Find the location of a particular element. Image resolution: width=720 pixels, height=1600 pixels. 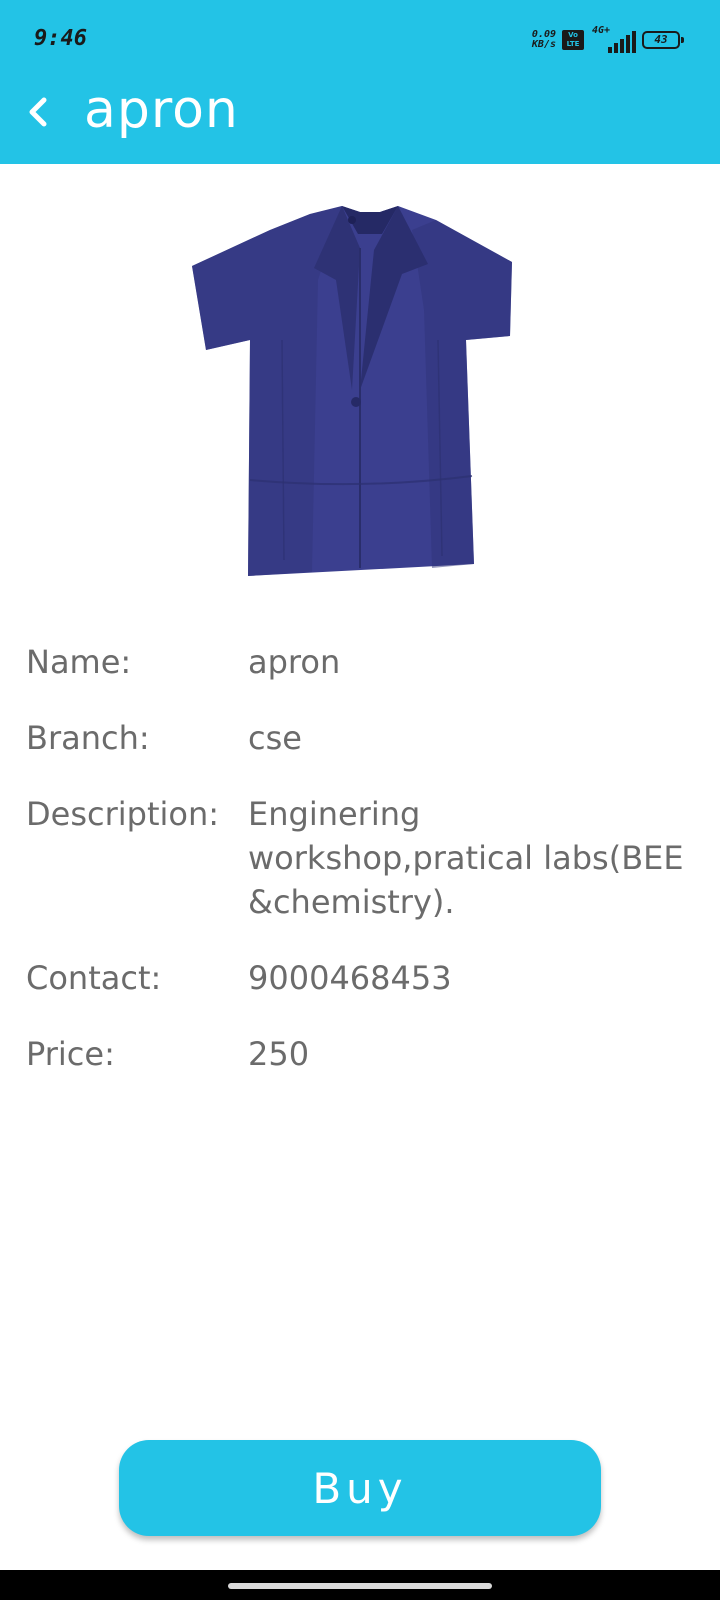

detail-row-price: Price: 250 is located at coordinates (361, 1054).